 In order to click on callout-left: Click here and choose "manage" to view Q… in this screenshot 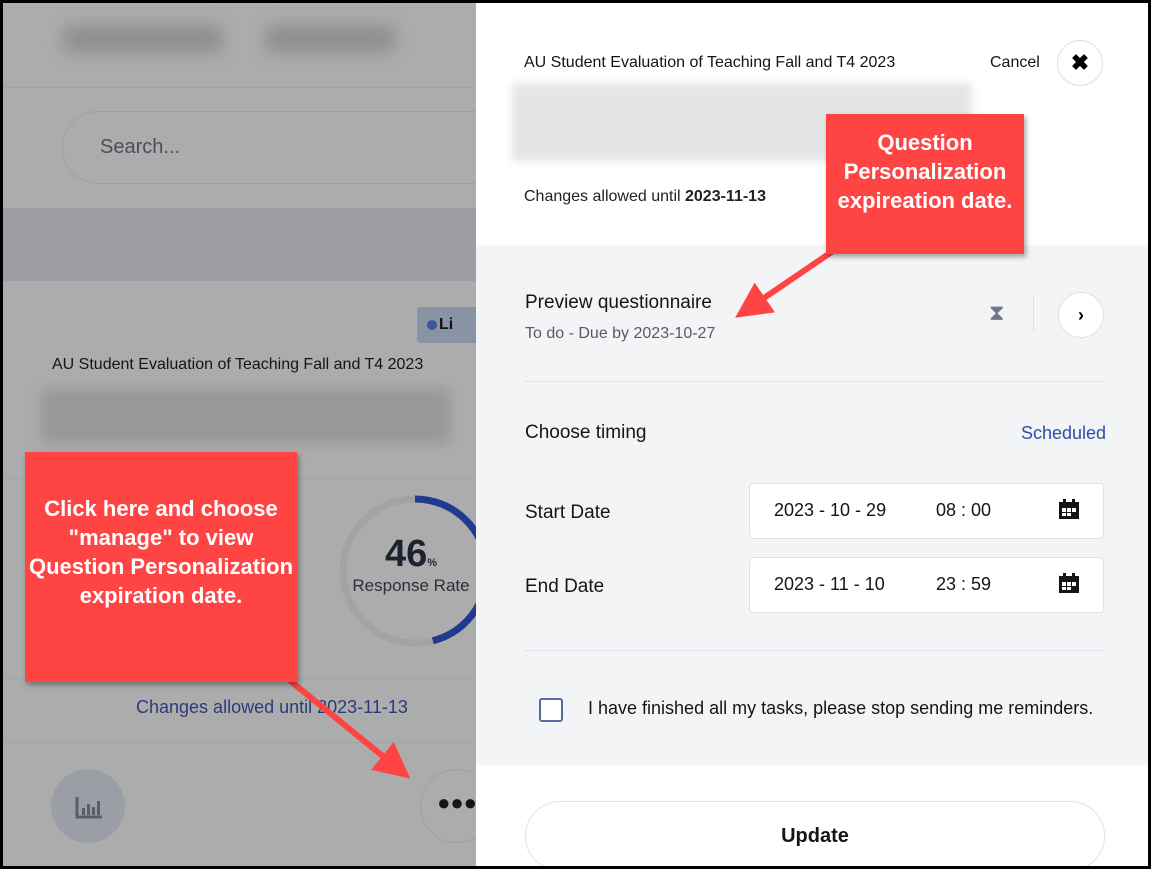, I will do `click(161, 567)`.